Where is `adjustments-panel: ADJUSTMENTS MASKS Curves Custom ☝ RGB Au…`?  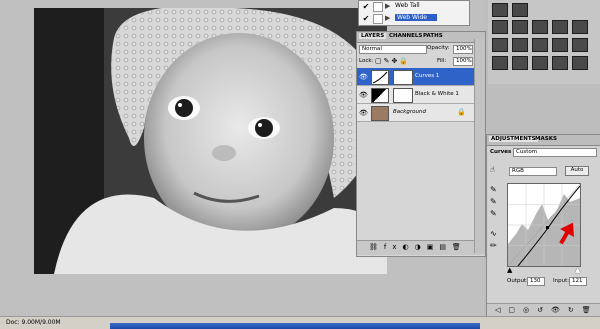 adjustments-panel: ADJUSTMENTS MASKS Curves Custom ☝ RGB Au… is located at coordinates (543, 226).